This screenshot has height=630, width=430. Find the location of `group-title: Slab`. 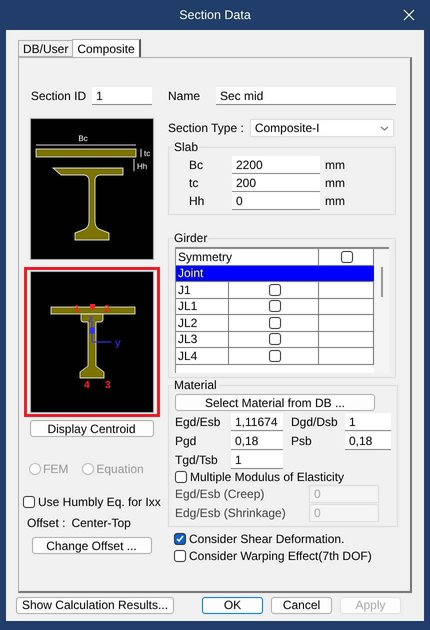

group-title: Slab is located at coordinates (186, 147).